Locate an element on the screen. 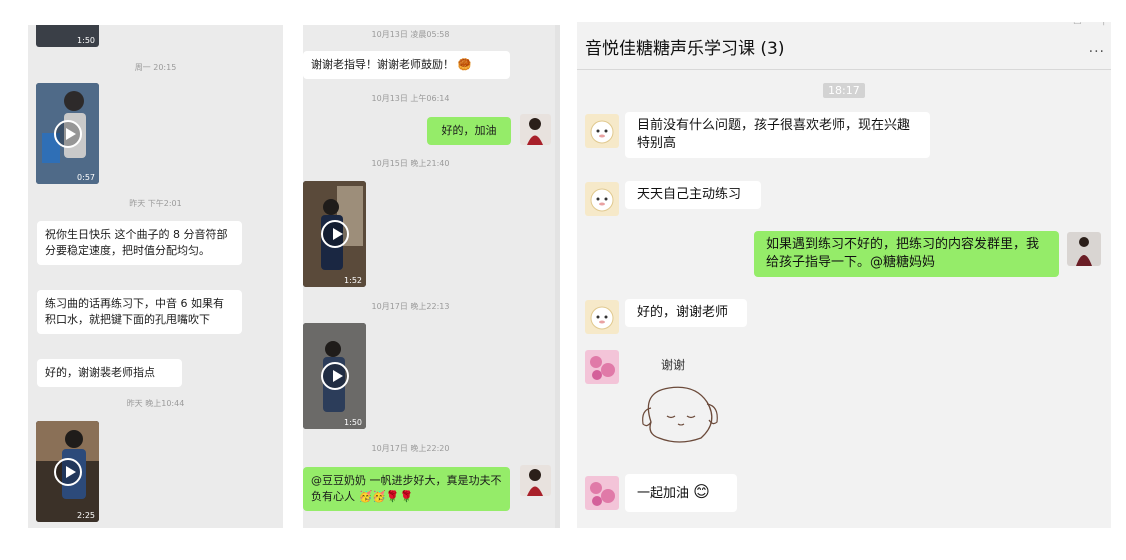 This screenshot has height=560, width=1126. timestamp: 周一 20:15 is located at coordinates (155, 67).